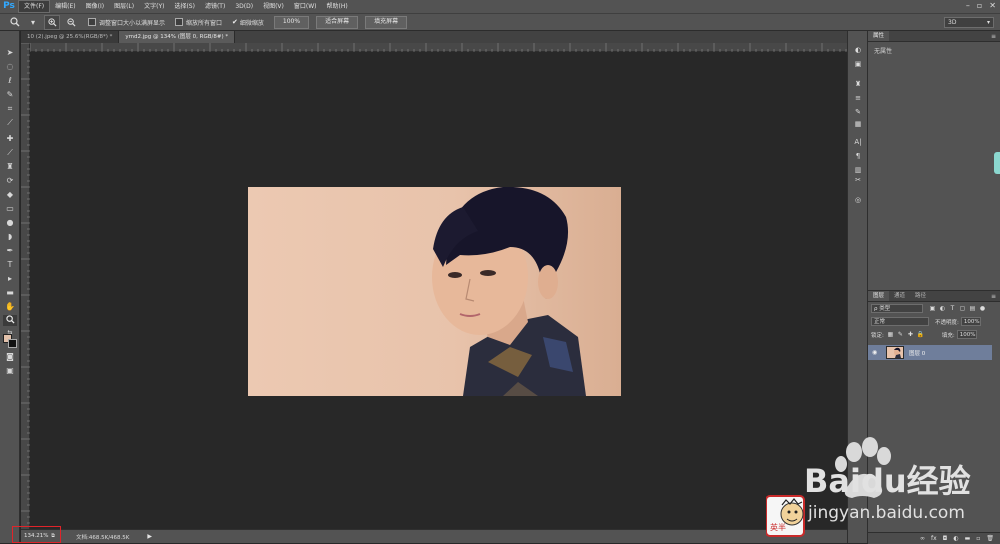 This screenshot has height=544, width=1000. I want to click on layer-item: ◉ 图层 0, so click(930, 352).